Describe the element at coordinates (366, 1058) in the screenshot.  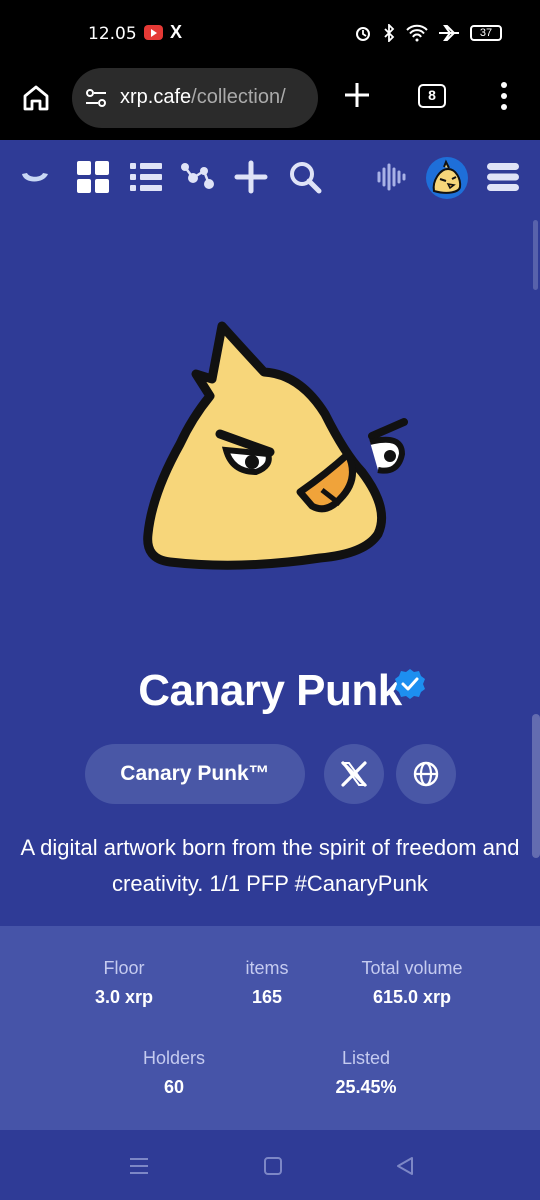
I see `stat-listed-label: Listed` at that location.